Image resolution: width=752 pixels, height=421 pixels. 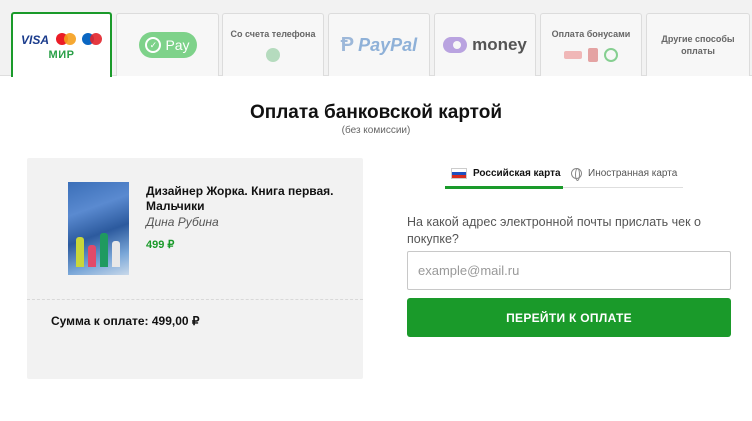 What do you see at coordinates (153, 45) in the screenshot?
I see `check-icon: ✓` at bounding box center [153, 45].